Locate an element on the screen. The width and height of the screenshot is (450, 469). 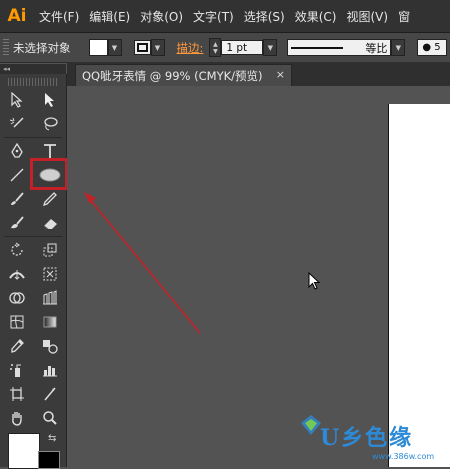
slice-tool-icon is located at coordinates (49, 394).